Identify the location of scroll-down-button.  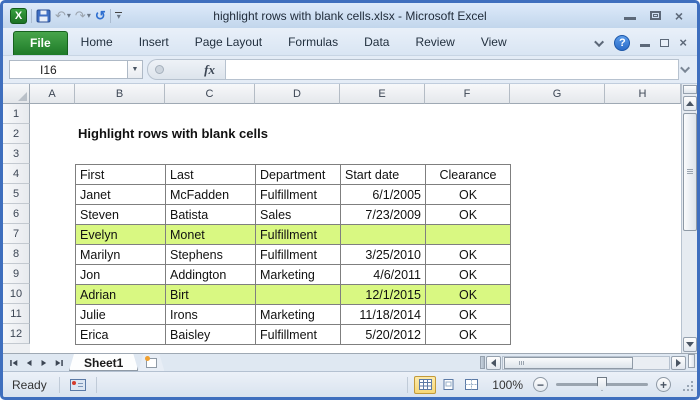
(689, 344).